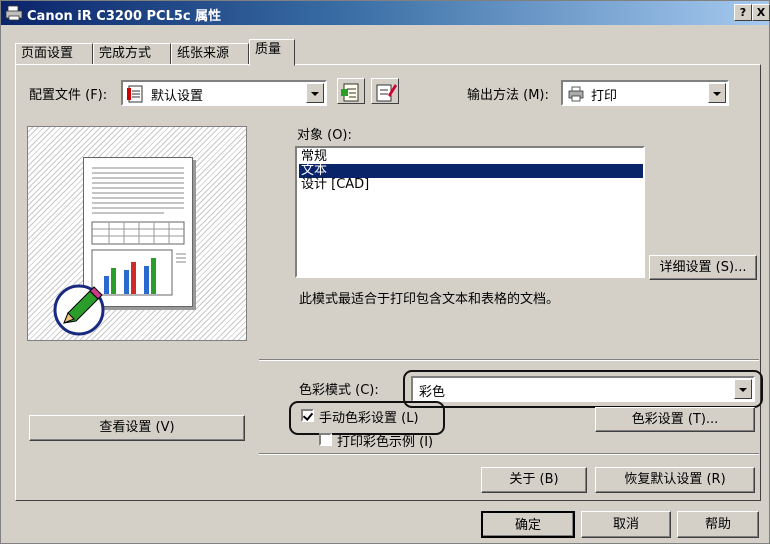  Describe the element at coordinates (626, 524) in the screenshot. I see `cancel-button: 取消` at that location.